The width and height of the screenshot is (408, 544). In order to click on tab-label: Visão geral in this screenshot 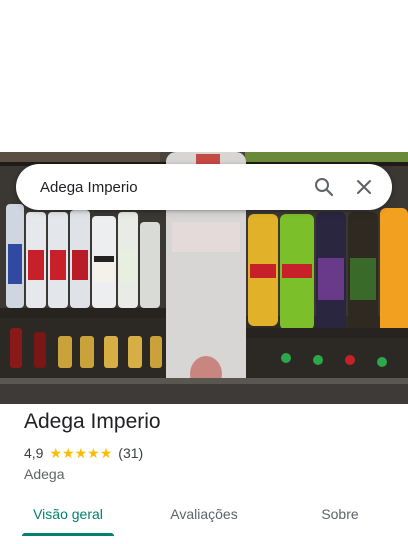, I will do `click(68, 514)`.